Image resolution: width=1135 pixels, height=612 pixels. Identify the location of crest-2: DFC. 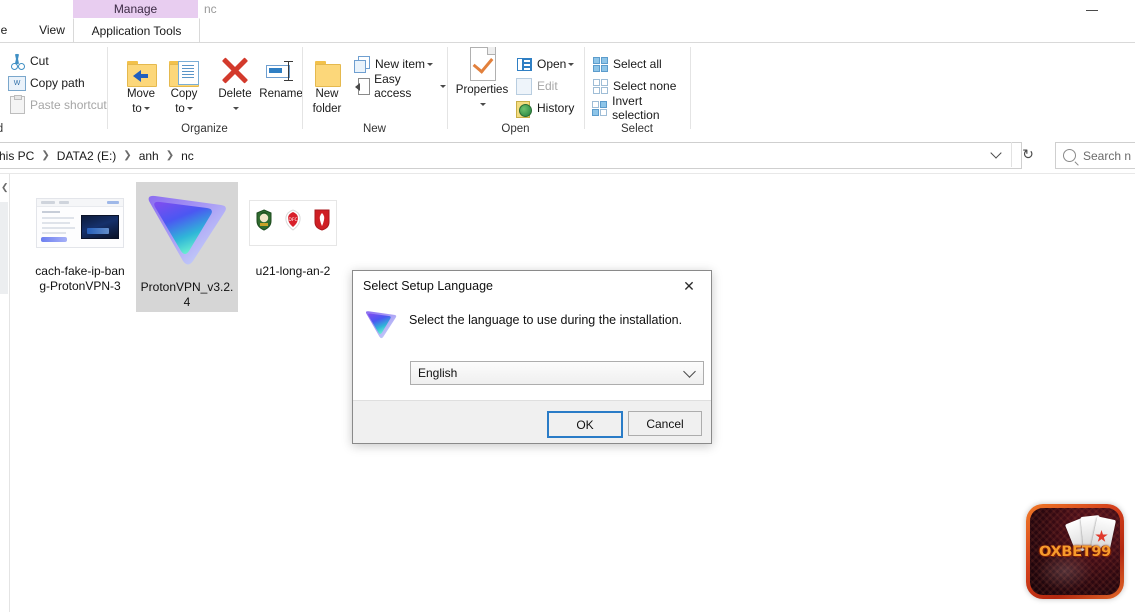
(293, 224).